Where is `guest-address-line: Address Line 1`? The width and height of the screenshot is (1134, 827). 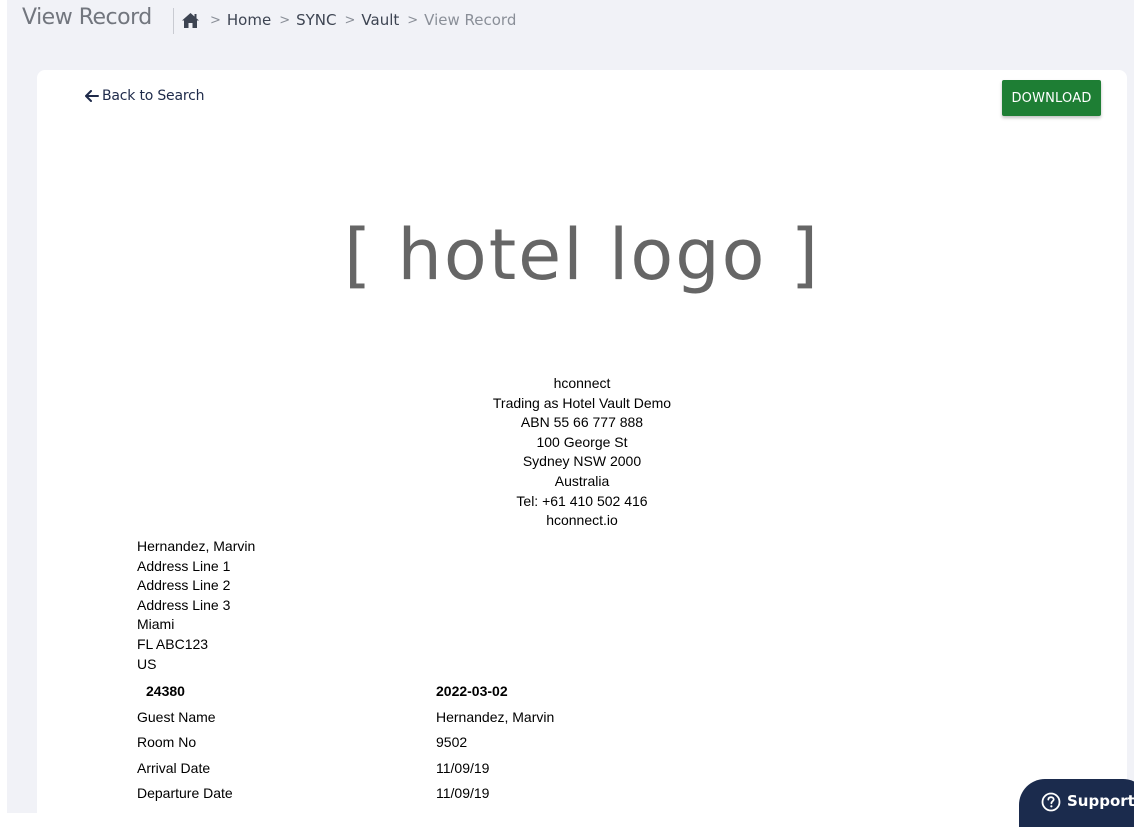
guest-address-line: Address Line 1 is located at coordinates (184, 565).